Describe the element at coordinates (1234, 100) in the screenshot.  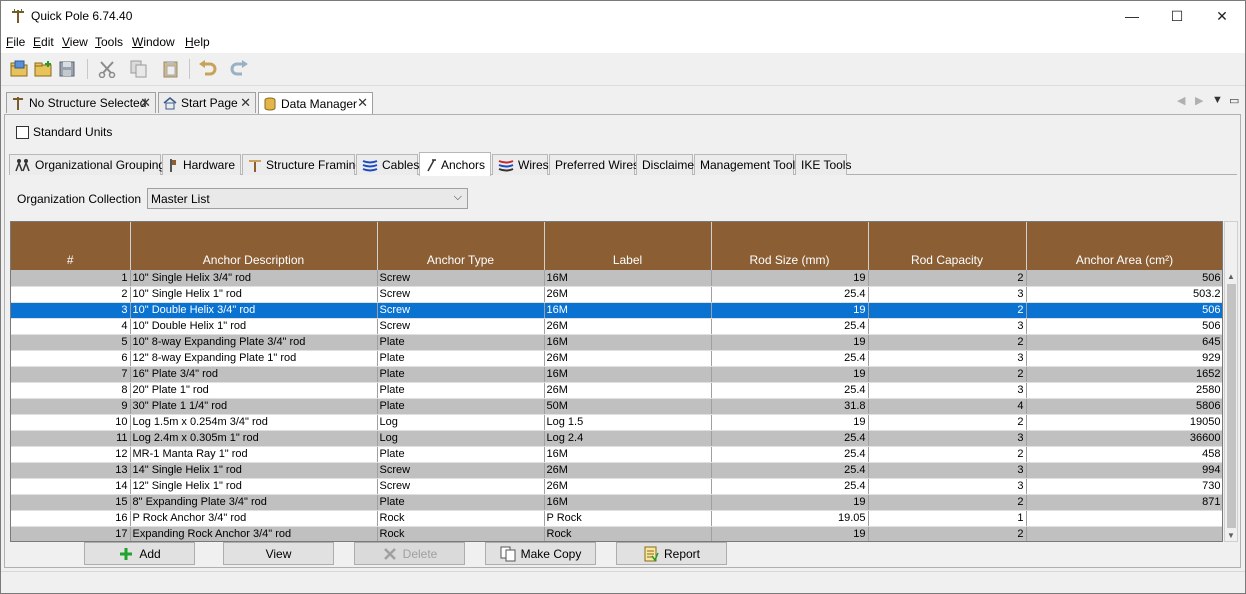
I see `maximize-panel-icon: ▭` at that location.